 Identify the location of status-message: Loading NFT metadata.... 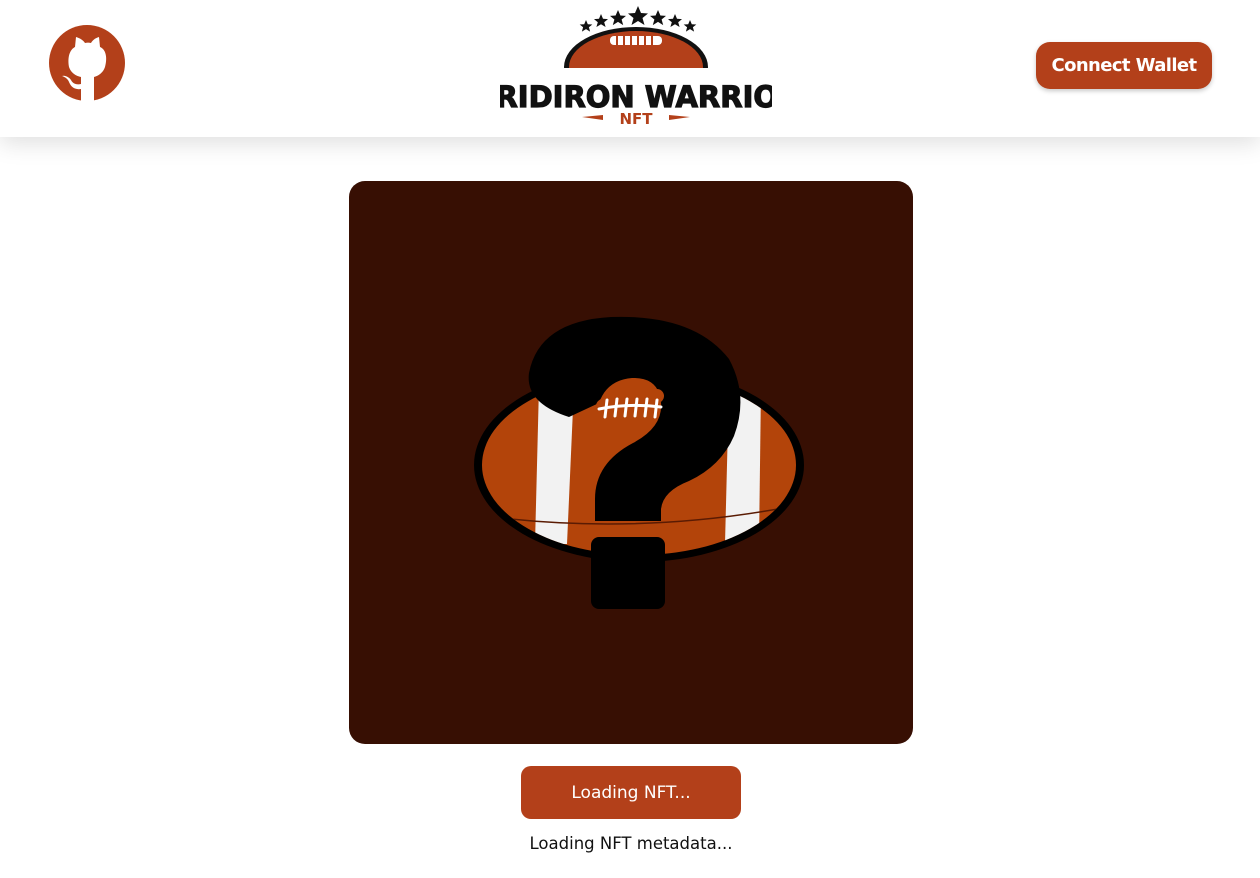
(631, 843).